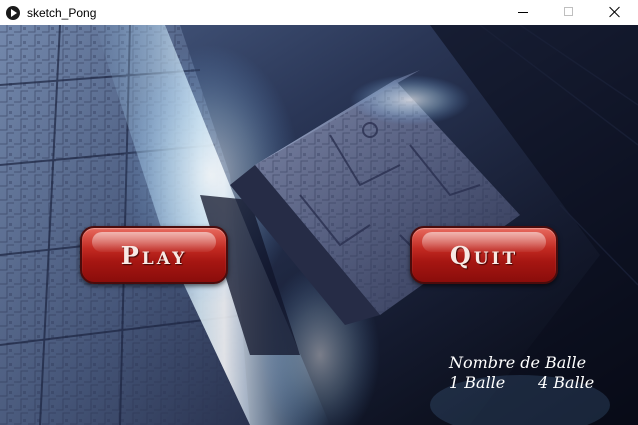 This screenshot has width=638, height=425. I want to click on play-button-label: Play, so click(154, 255).